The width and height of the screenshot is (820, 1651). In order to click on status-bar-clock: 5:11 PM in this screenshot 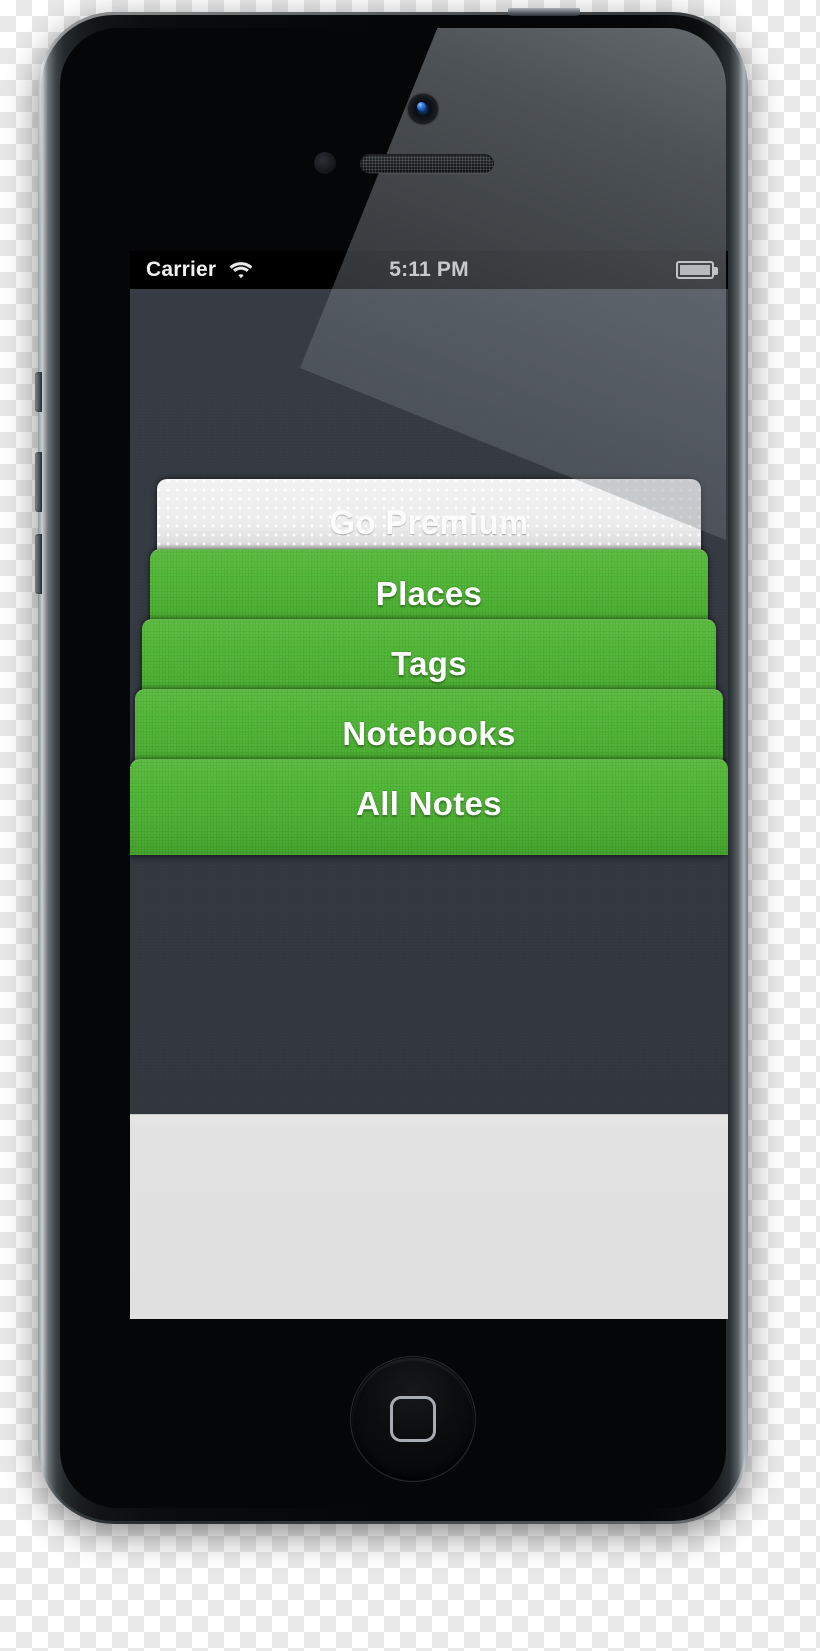, I will do `click(429, 269)`.